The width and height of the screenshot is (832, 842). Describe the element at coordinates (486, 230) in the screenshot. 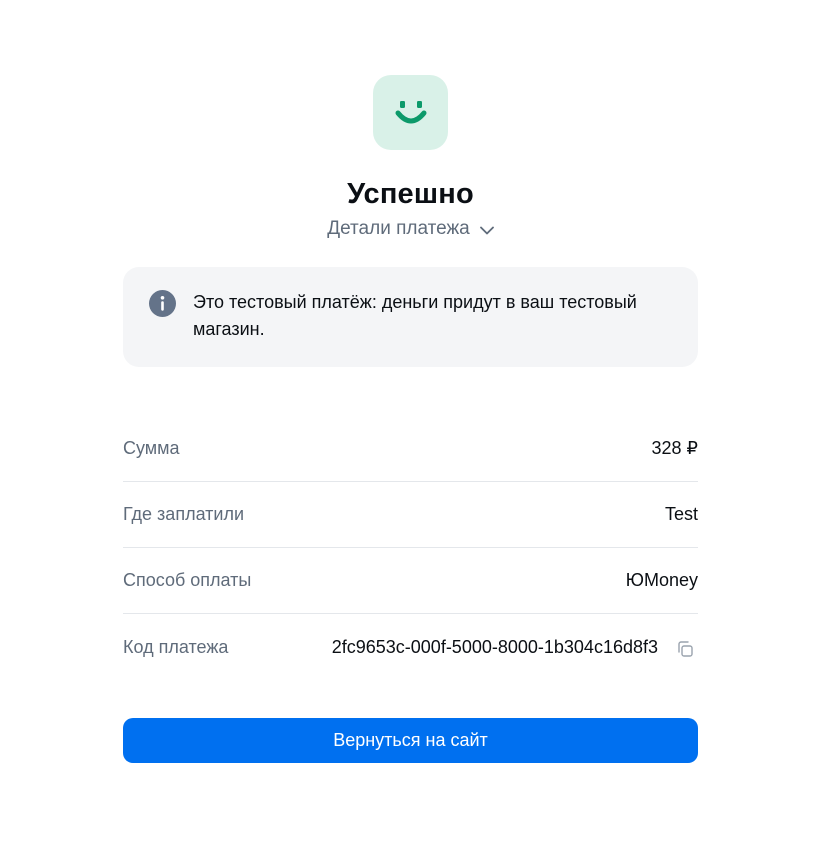

I see `chevron-down-icon` at that location.